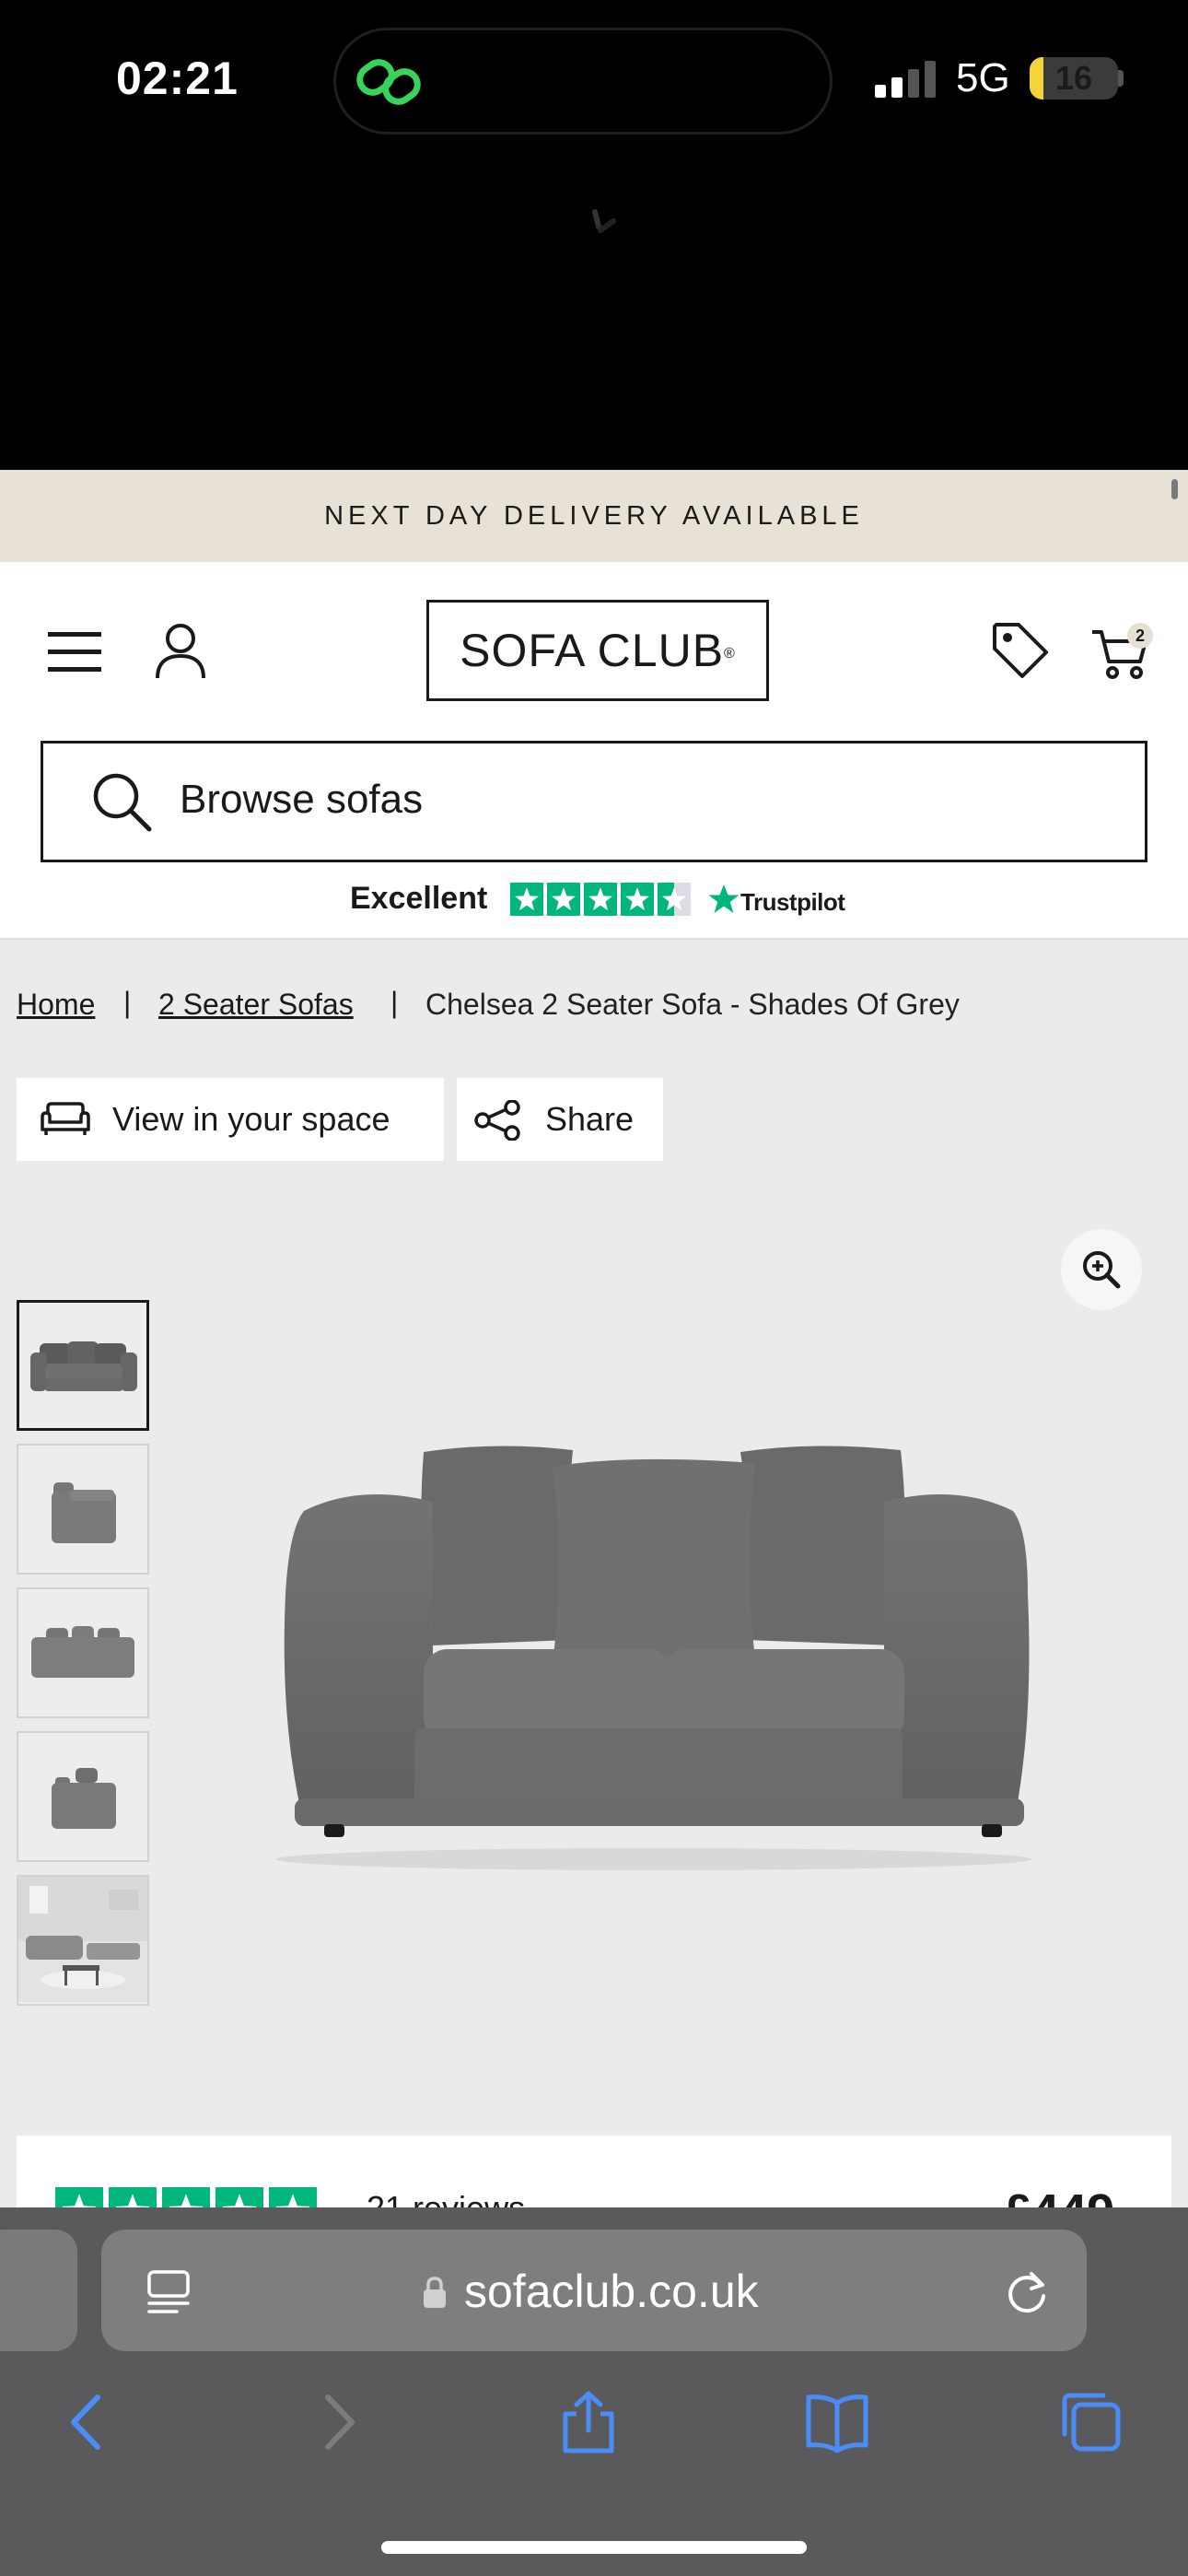 The image size is (1188, 2576). I want to click on status-time: 02:21, so click(177, 78).